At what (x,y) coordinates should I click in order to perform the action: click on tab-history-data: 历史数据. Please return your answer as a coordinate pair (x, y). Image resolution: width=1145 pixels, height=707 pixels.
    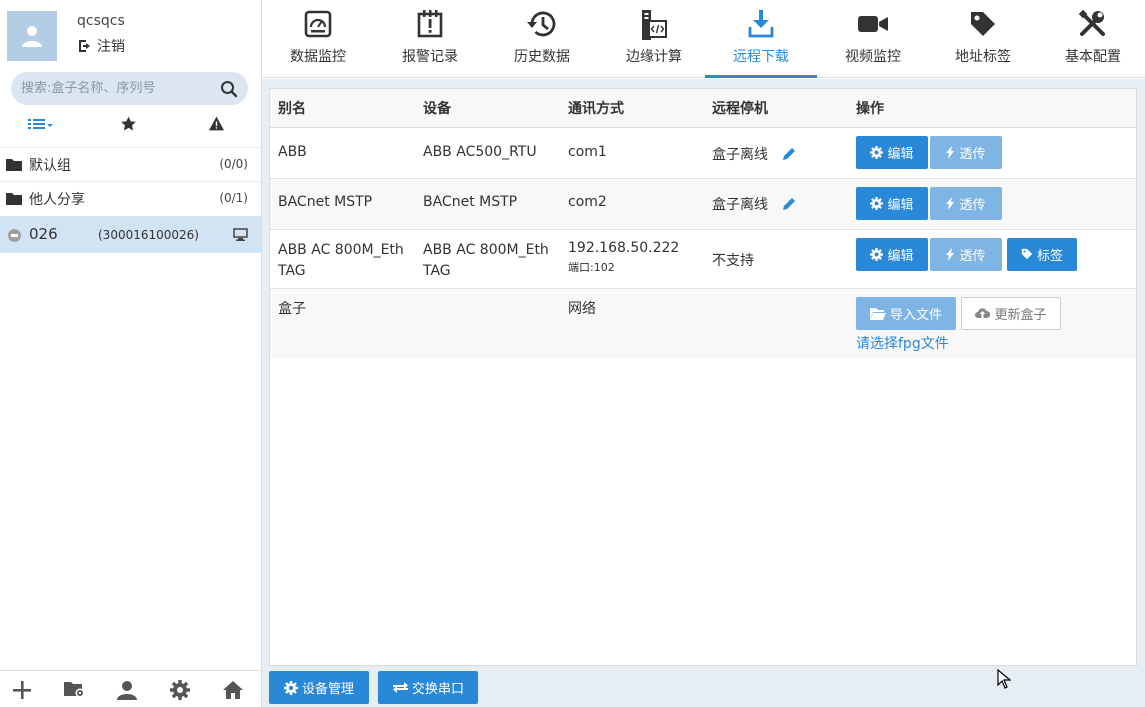
    Looking at the image, I should click on (542, 39).